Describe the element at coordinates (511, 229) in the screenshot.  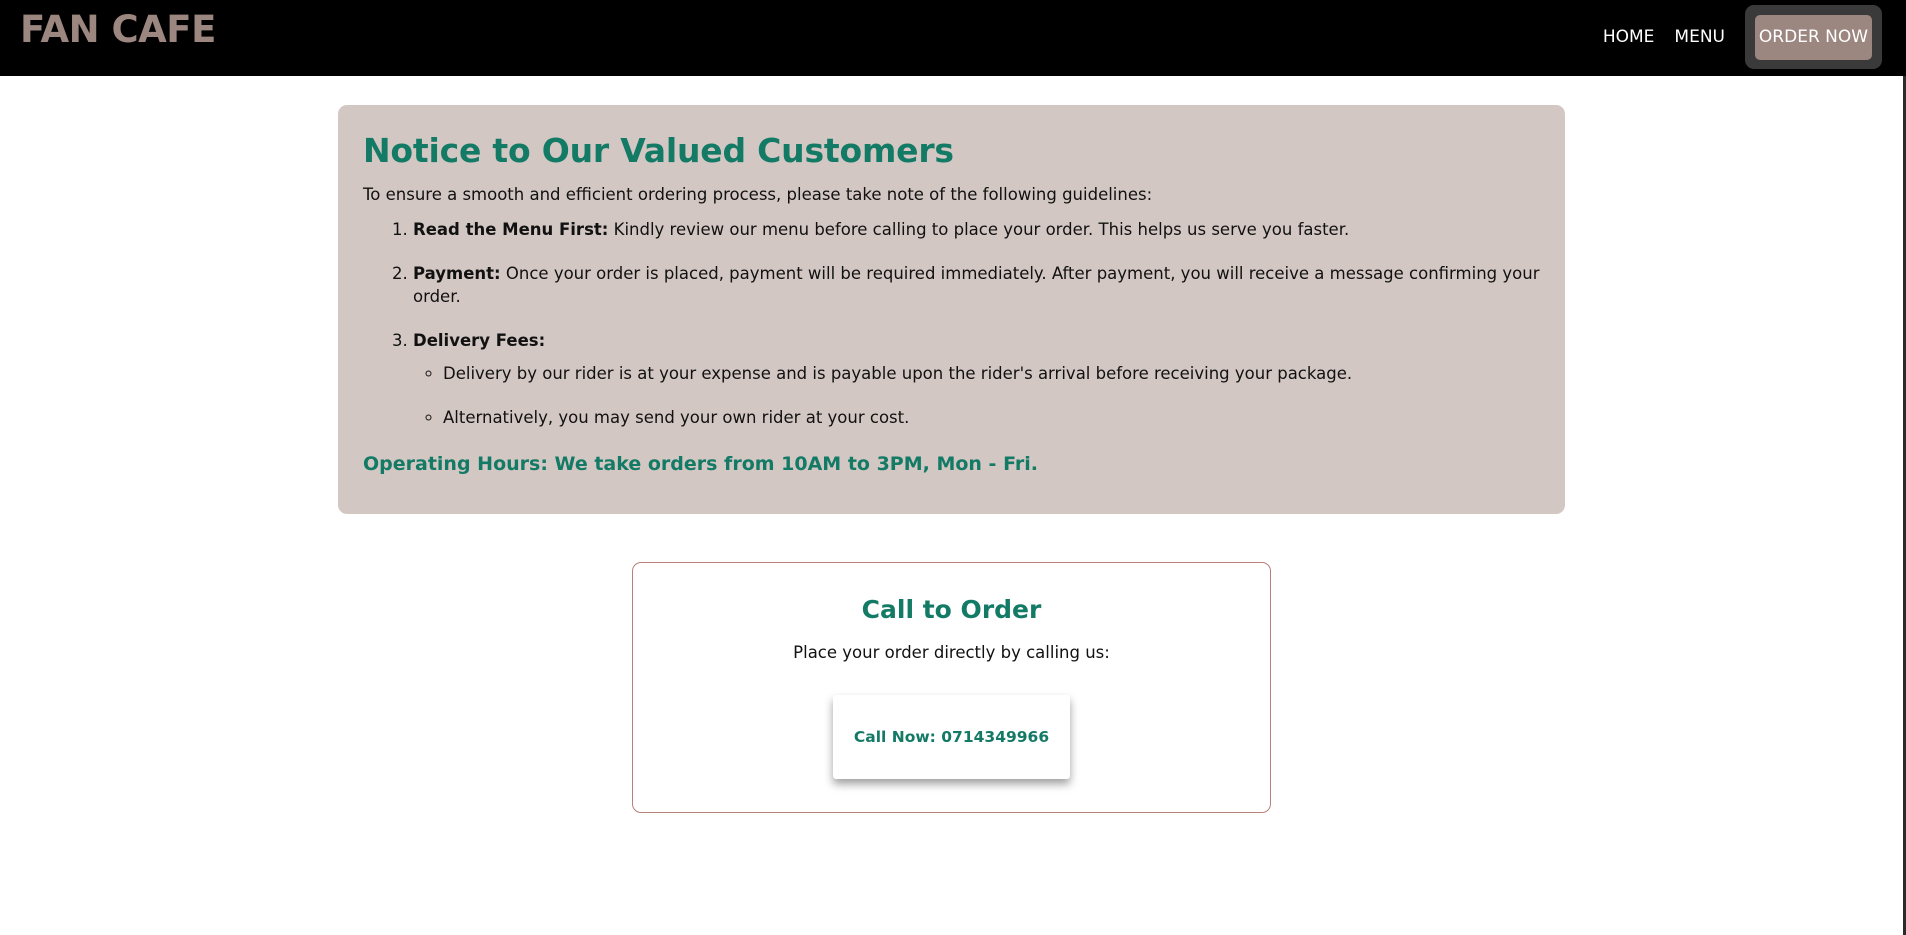
I see `guideline-label: Read the Menu First:` at that location.